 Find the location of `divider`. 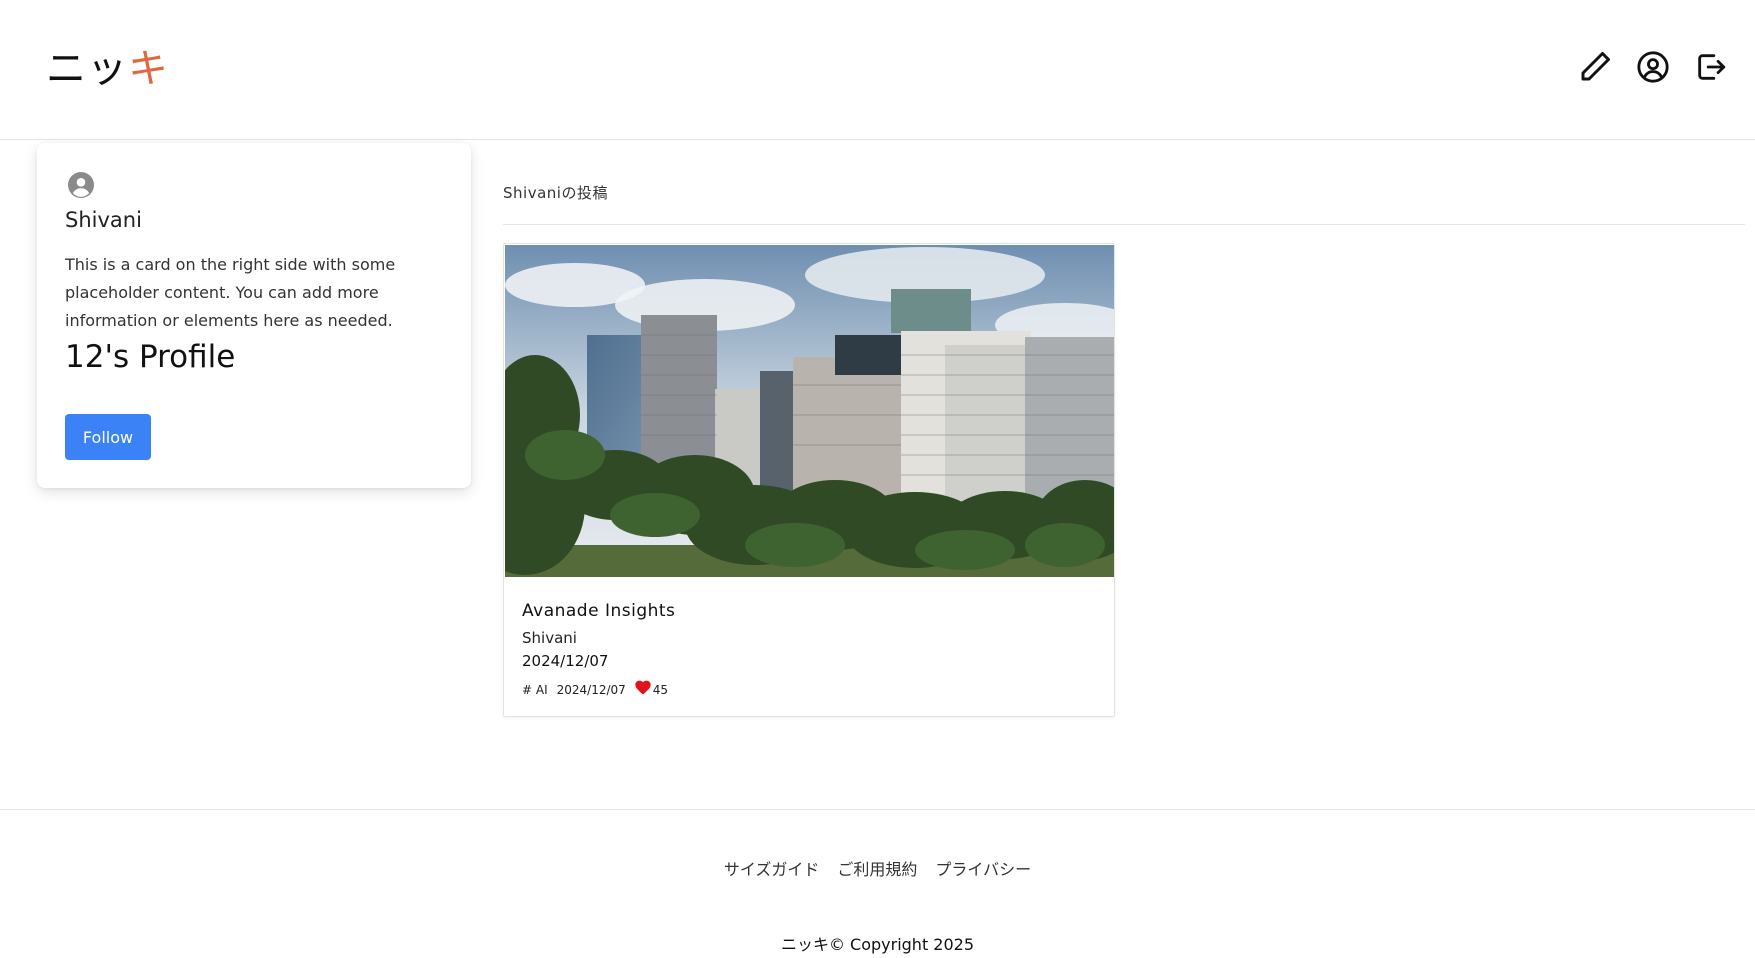

divider is located at coordinates (1124, 224).